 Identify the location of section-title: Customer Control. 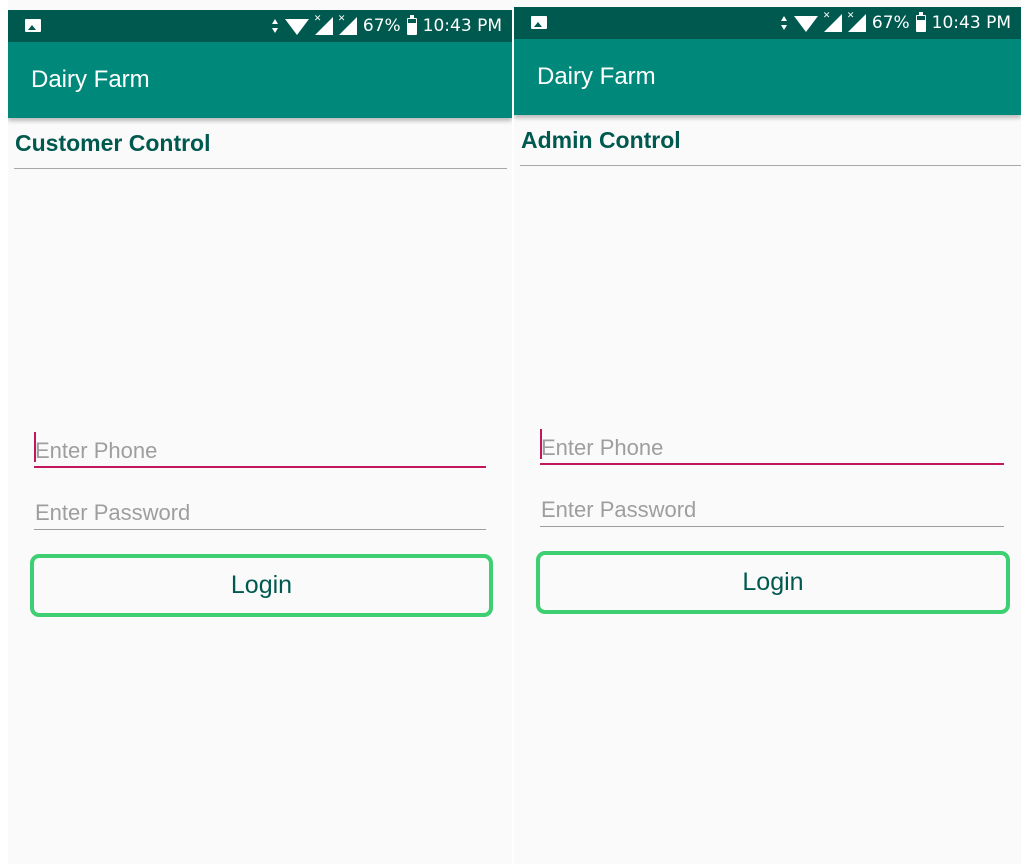
(113, 143).